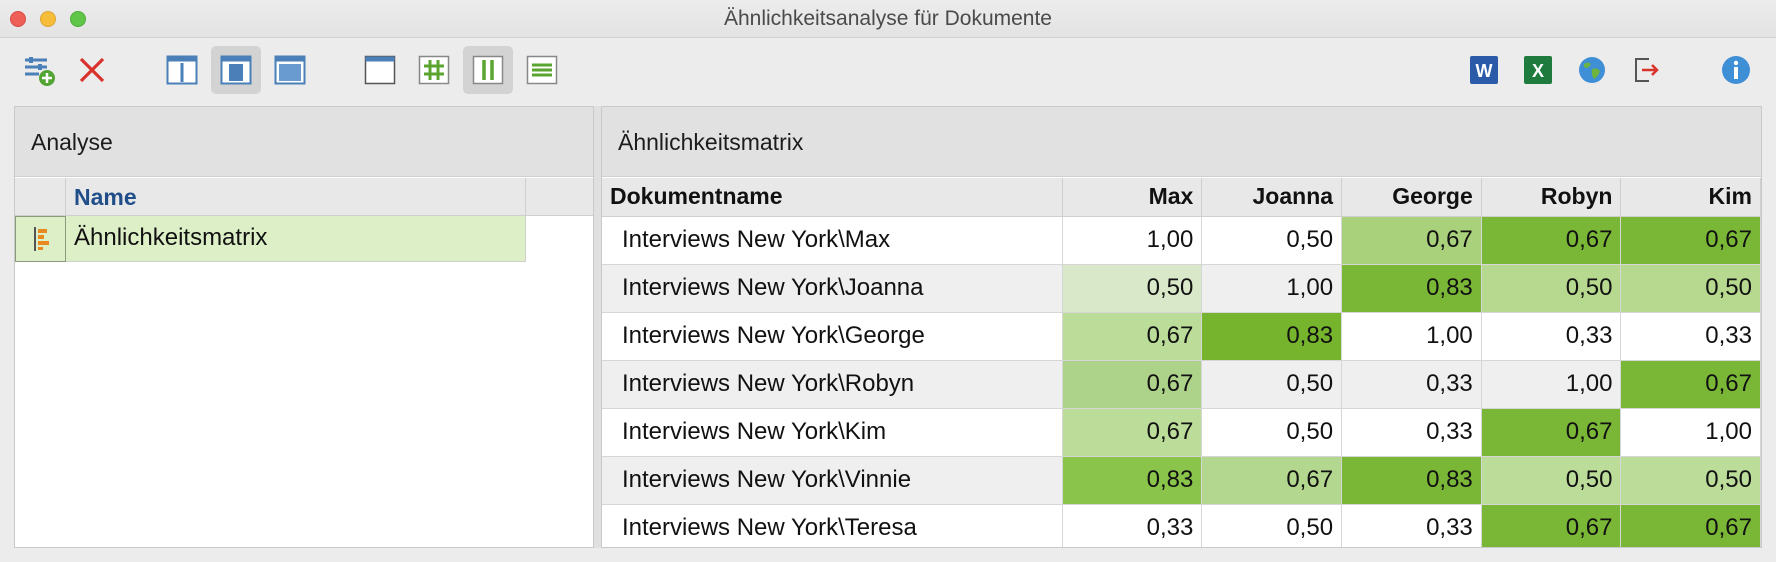 The width and height of the screenshot is (1776, 562). I want to click on layout-left-button, so click(182, 70).